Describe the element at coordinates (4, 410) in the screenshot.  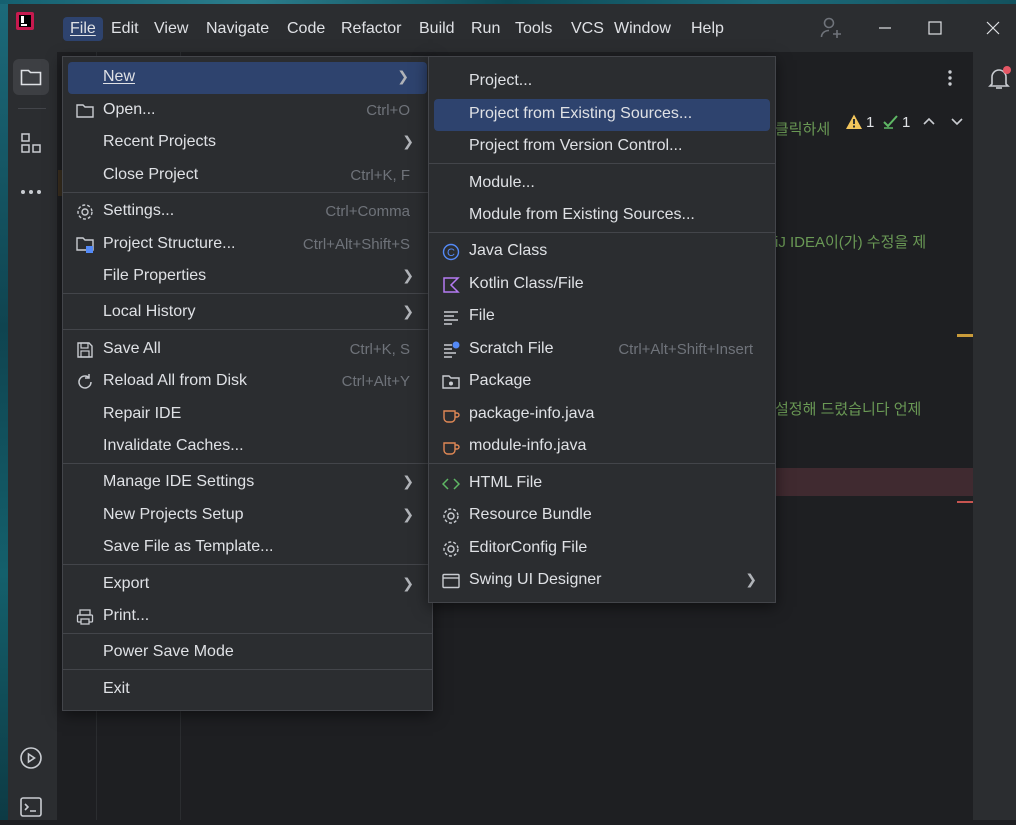
I see `desktop-background` at that location.